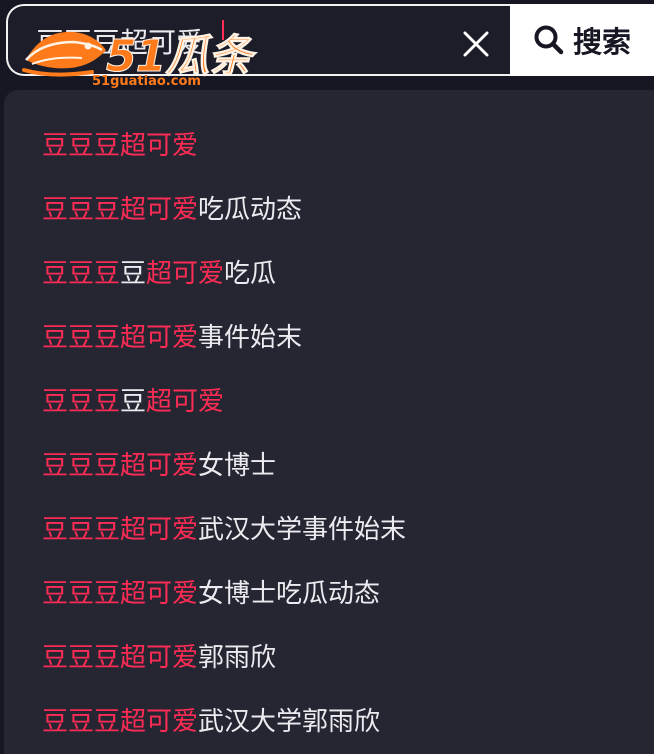  I want to click on suggestion-extra-text: 武汉大学郭雨欣, so click(289, 722).